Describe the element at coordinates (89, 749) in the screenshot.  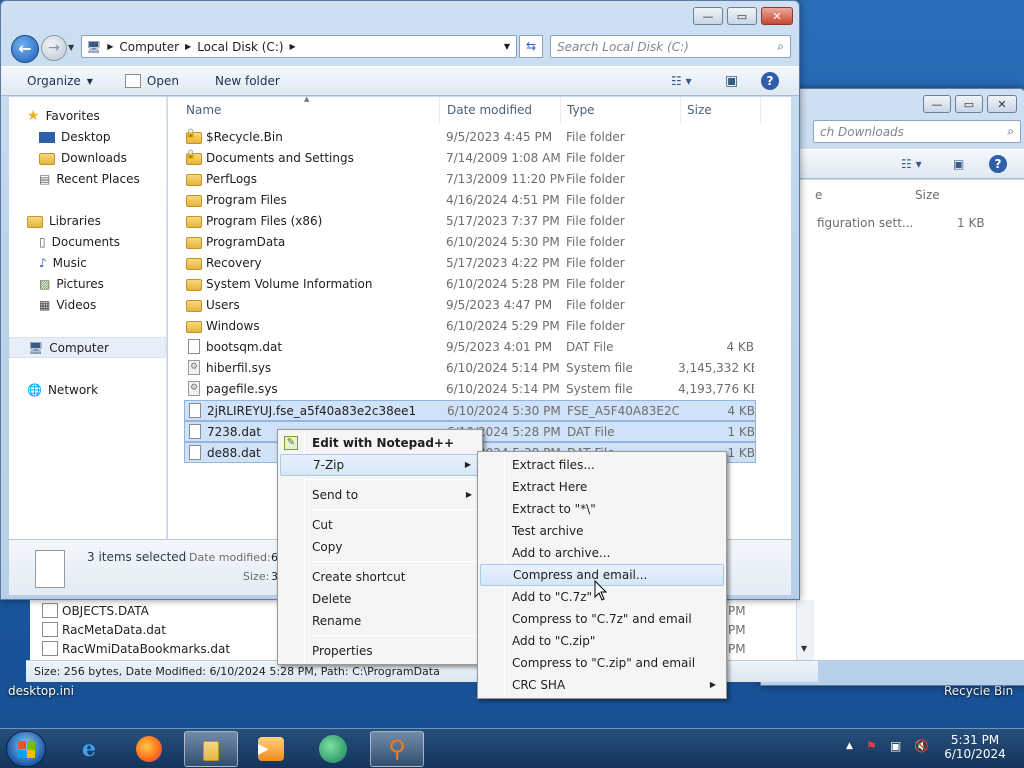
I see `taskbar-internet-explorer: e` at that location.